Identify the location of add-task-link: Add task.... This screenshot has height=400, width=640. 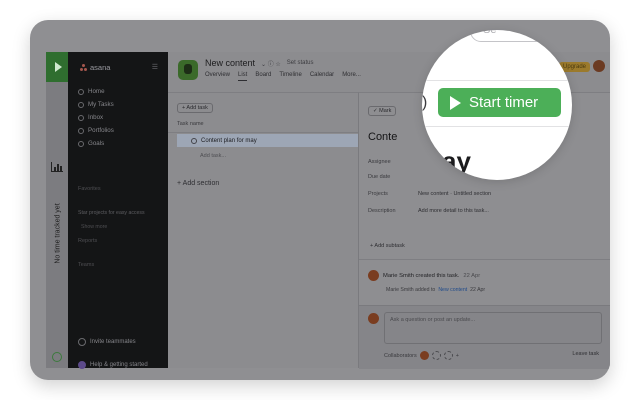
(213, 156).